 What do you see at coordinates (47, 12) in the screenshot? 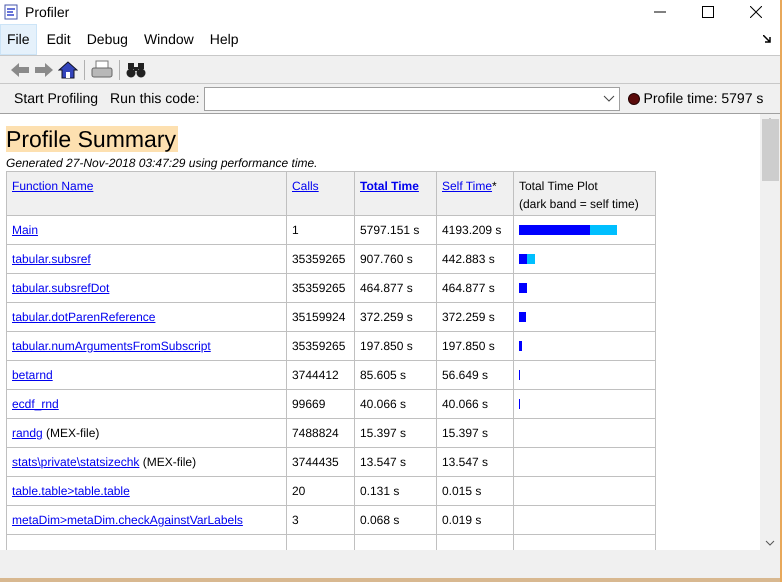
I see `window-title: Profiler` at bounding box center [47, 12].